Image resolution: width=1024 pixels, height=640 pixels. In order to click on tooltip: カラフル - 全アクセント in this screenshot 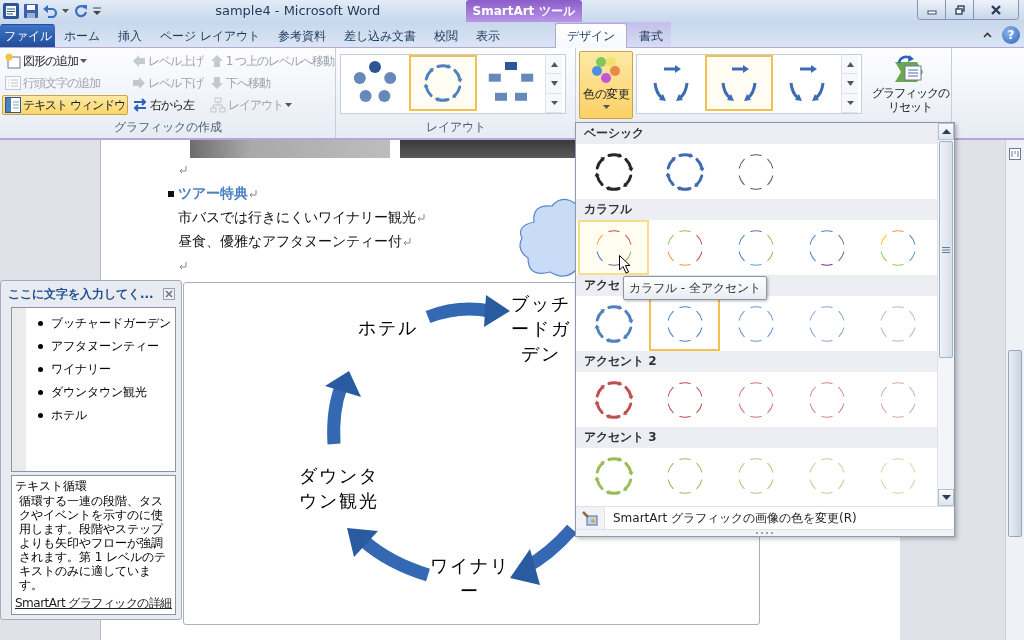, I will do `click(695, 288)`.